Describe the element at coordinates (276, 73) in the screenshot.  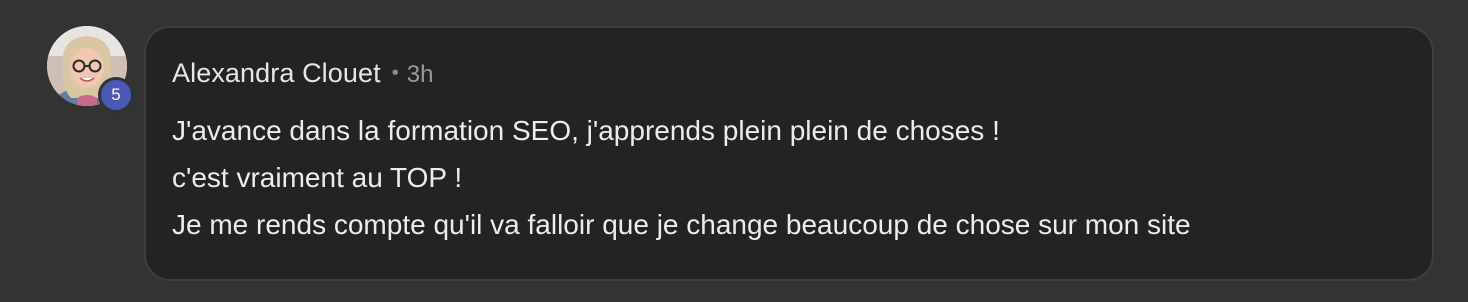
I see `author-name: Alexandra Clouet` at that location.